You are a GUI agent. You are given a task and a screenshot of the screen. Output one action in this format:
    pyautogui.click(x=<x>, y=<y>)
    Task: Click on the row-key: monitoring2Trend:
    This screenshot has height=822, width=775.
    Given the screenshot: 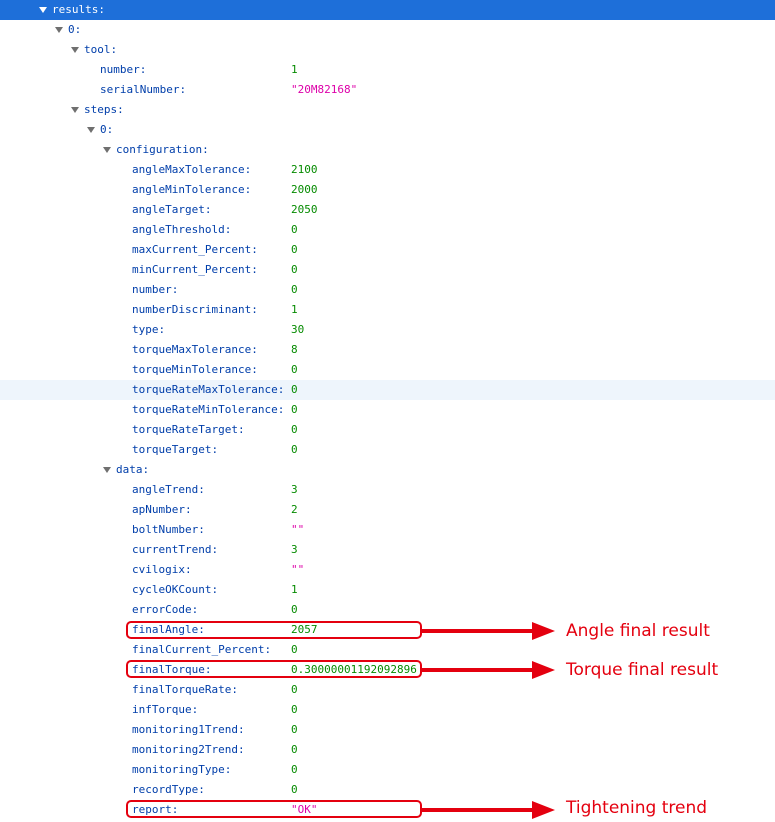 What is the action you would take?
    pyautogui.click(x=188, y=749)
    